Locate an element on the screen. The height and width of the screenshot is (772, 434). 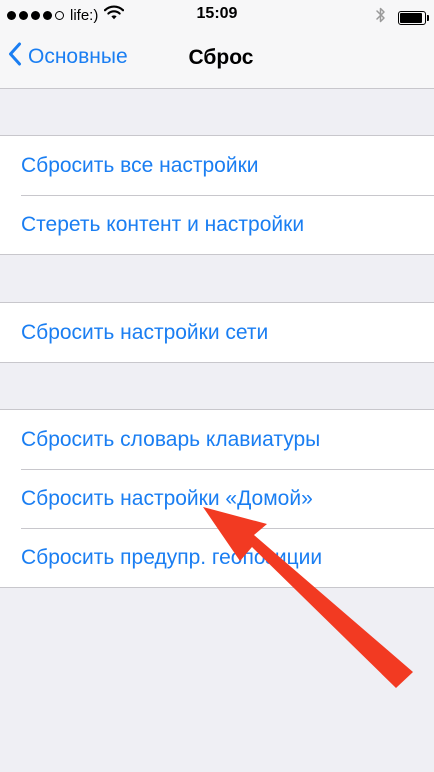
reset-location-warnings-cell: Сбросить предупр. геопозиции is located at coordinates (217, 557).